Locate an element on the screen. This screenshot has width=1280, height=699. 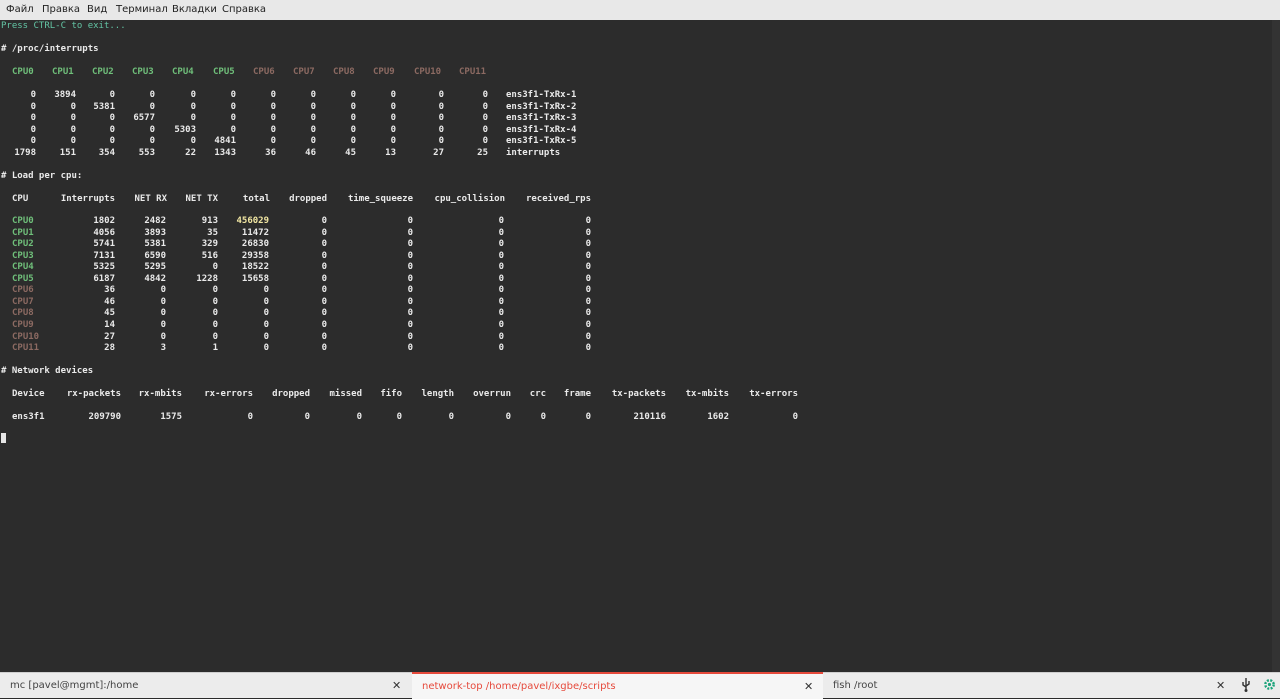
device-value: 210116 is located at coordinates (649, 417).